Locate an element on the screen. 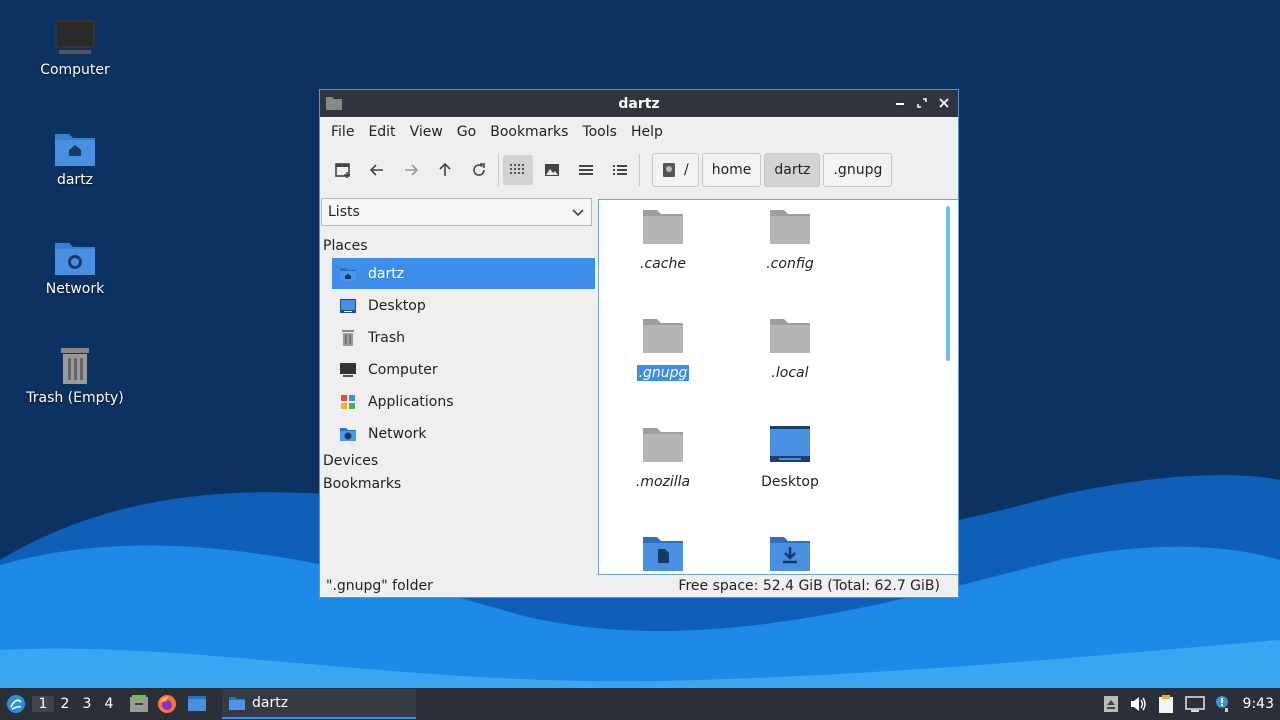  launcher-firefox is located at coordinates (167, 704).